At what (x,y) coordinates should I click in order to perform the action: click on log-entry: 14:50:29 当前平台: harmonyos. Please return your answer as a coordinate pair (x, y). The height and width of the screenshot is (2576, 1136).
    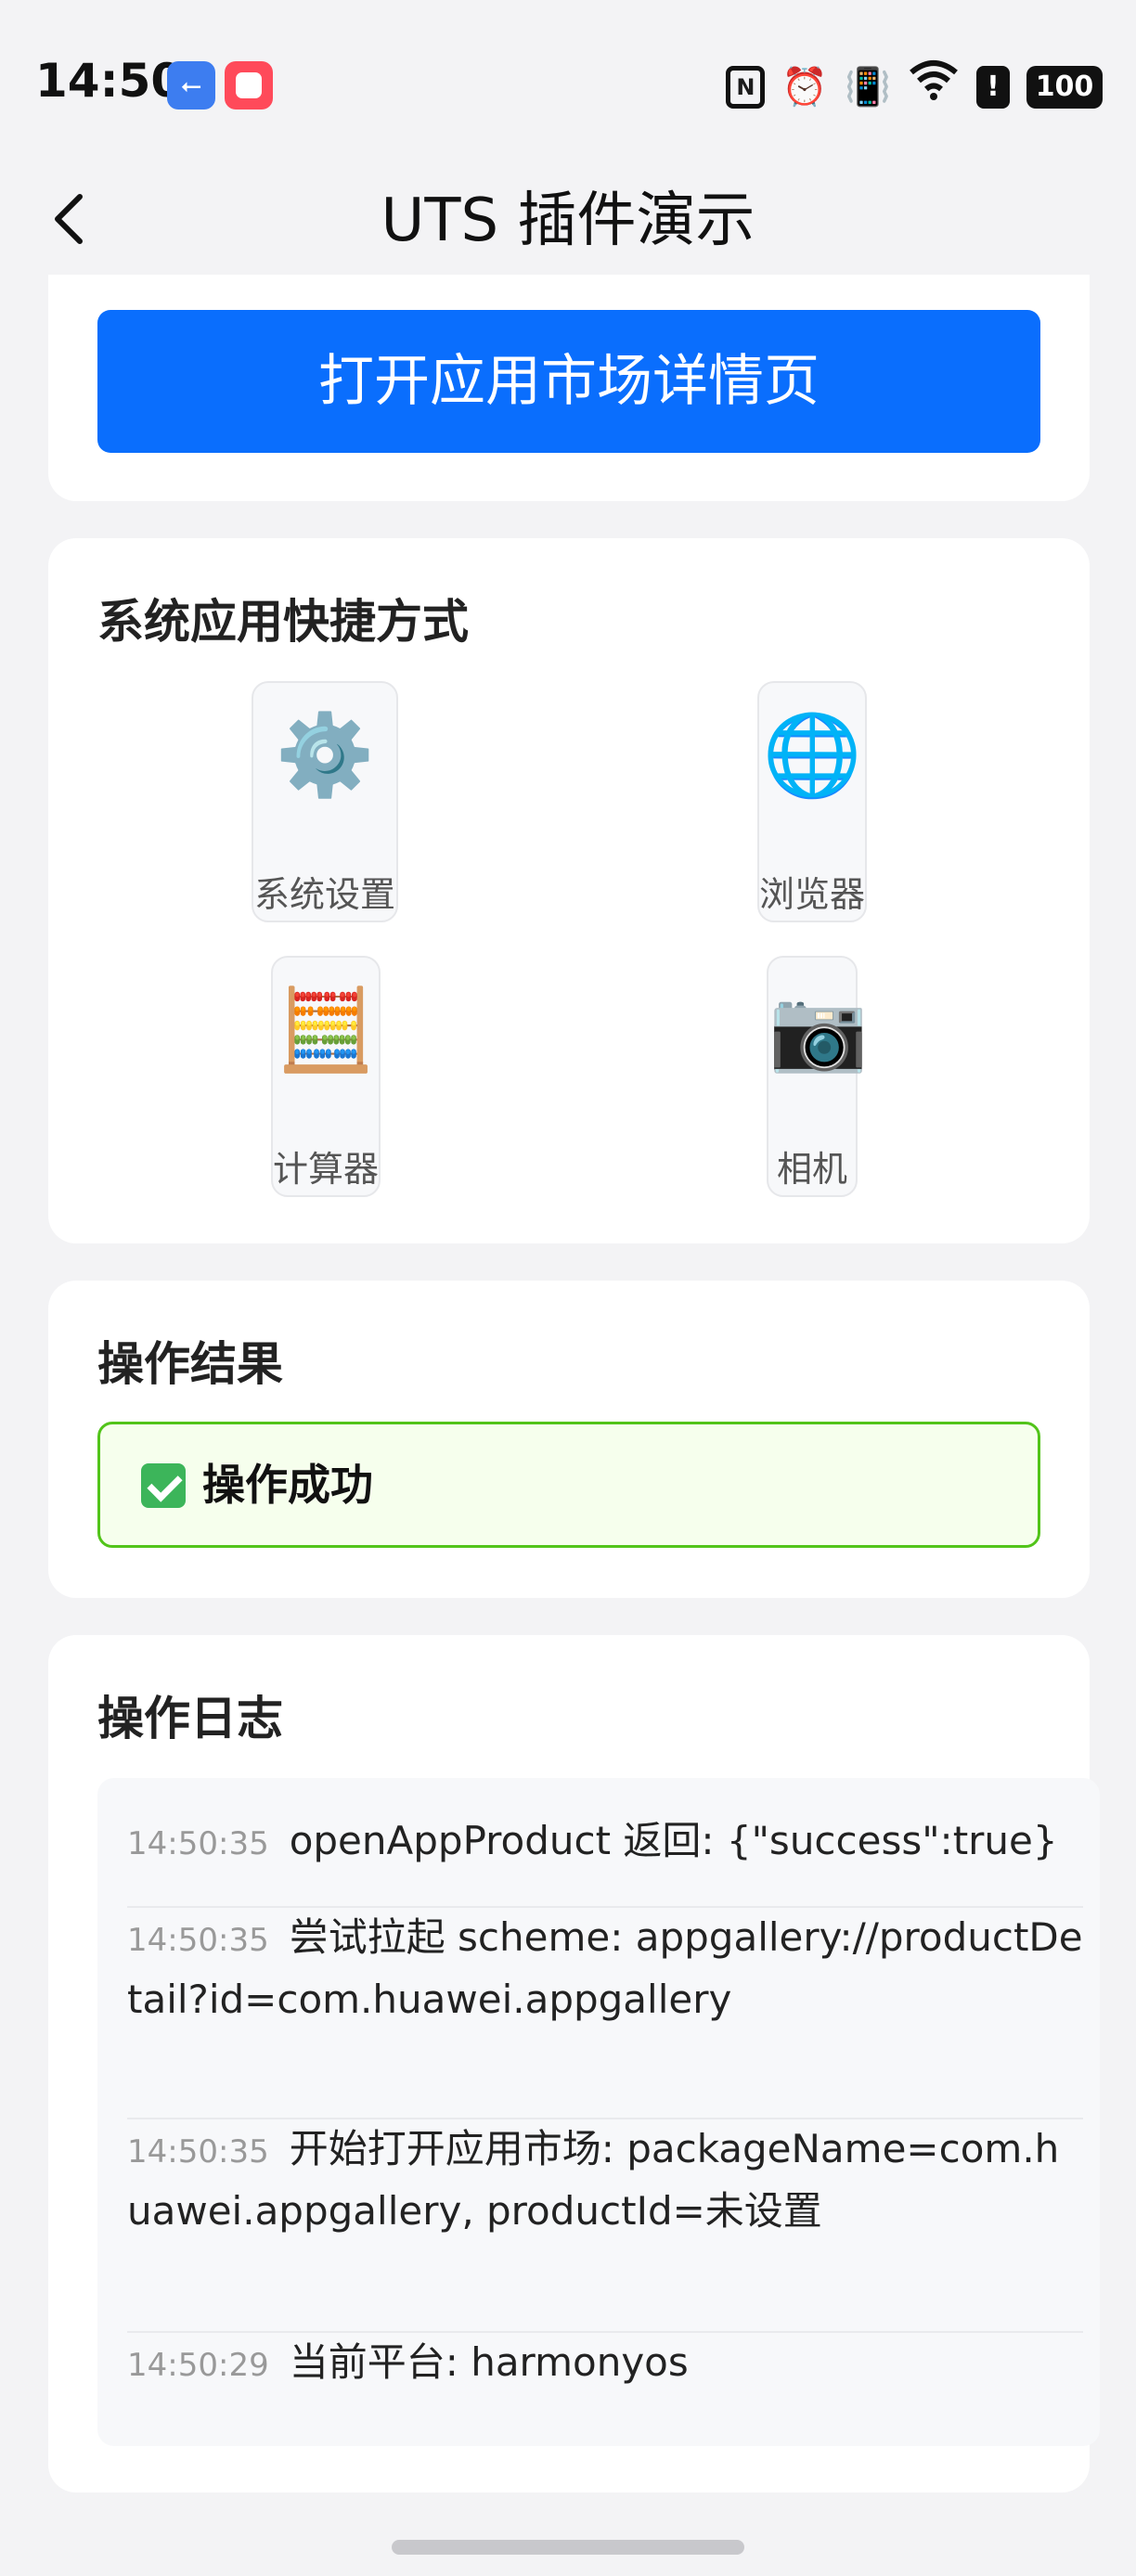
    Looking at the image, I should click on (605, 2364).